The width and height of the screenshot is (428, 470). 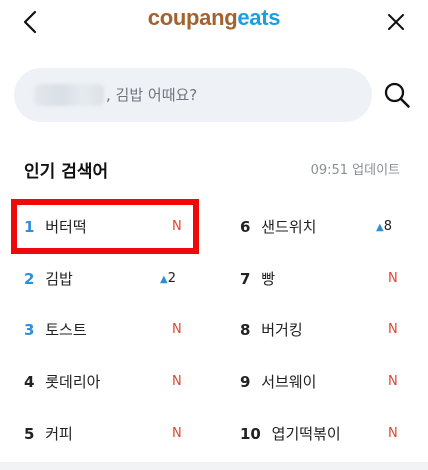 What do you see at coordinates (59, 434) in the screenshot?
I see `keyword-label: 커피` at bounding box center [59, 434].